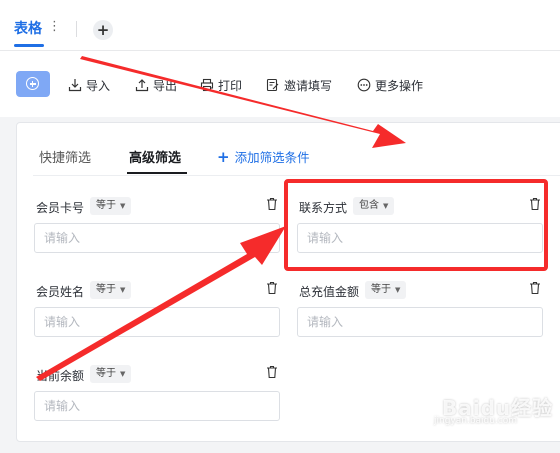  What do you see at coordinates (476, 421) in the screenshot?
I see `watermark-url: jingyan.baidu.com` at bounding box center [476, 421].